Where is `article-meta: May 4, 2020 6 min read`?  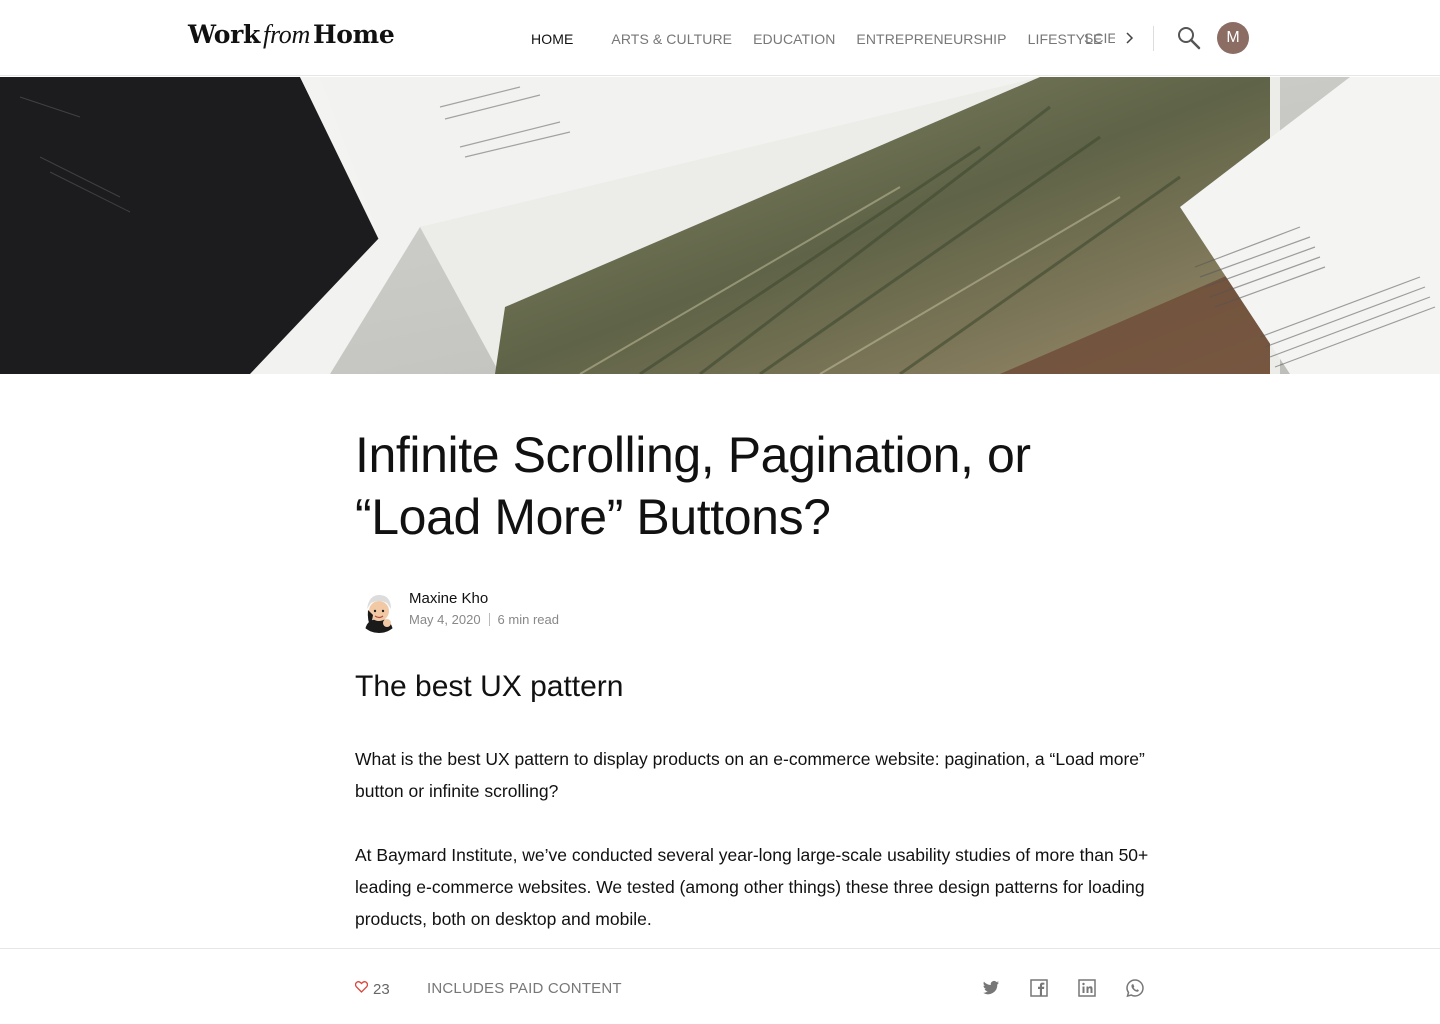
article-meta: May 4, 2020 6 min read is located at coordinates (484, 619).